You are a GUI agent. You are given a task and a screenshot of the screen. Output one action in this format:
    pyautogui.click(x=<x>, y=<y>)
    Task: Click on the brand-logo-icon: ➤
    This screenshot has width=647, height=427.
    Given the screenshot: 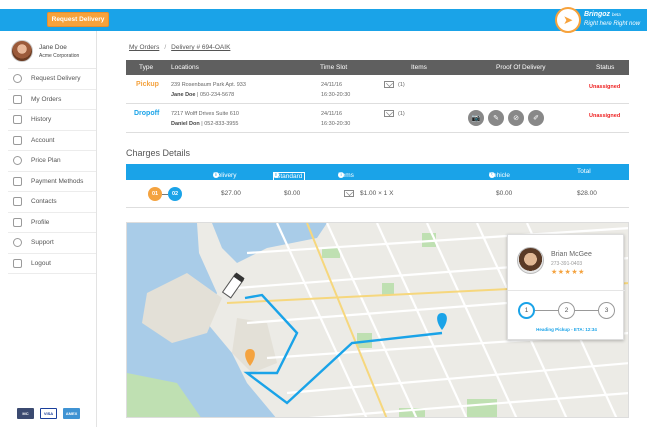 What is the action you would take?
    pyautogui.click(x=568, y=20)
    